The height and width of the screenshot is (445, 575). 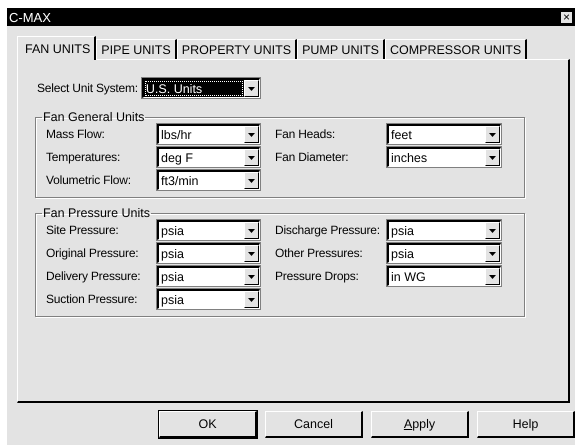 I want to click on dropdown: lbs/hr, so click(x=208, y=134).